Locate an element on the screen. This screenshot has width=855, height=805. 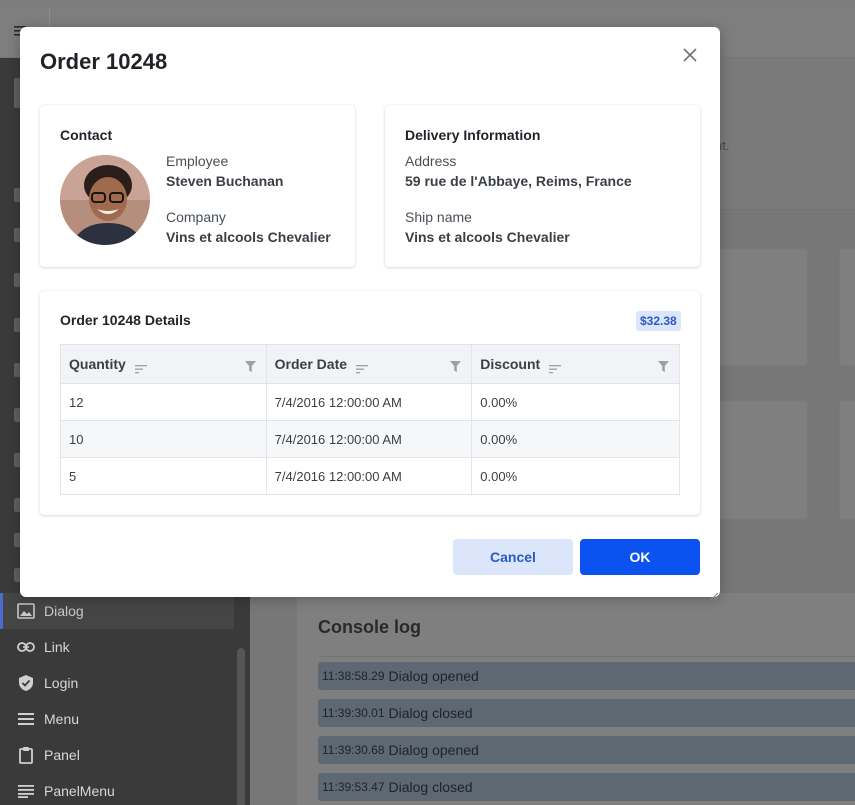
log-entry: 11:39:30.68 Dialog opened is located at coordinates (586, 750).